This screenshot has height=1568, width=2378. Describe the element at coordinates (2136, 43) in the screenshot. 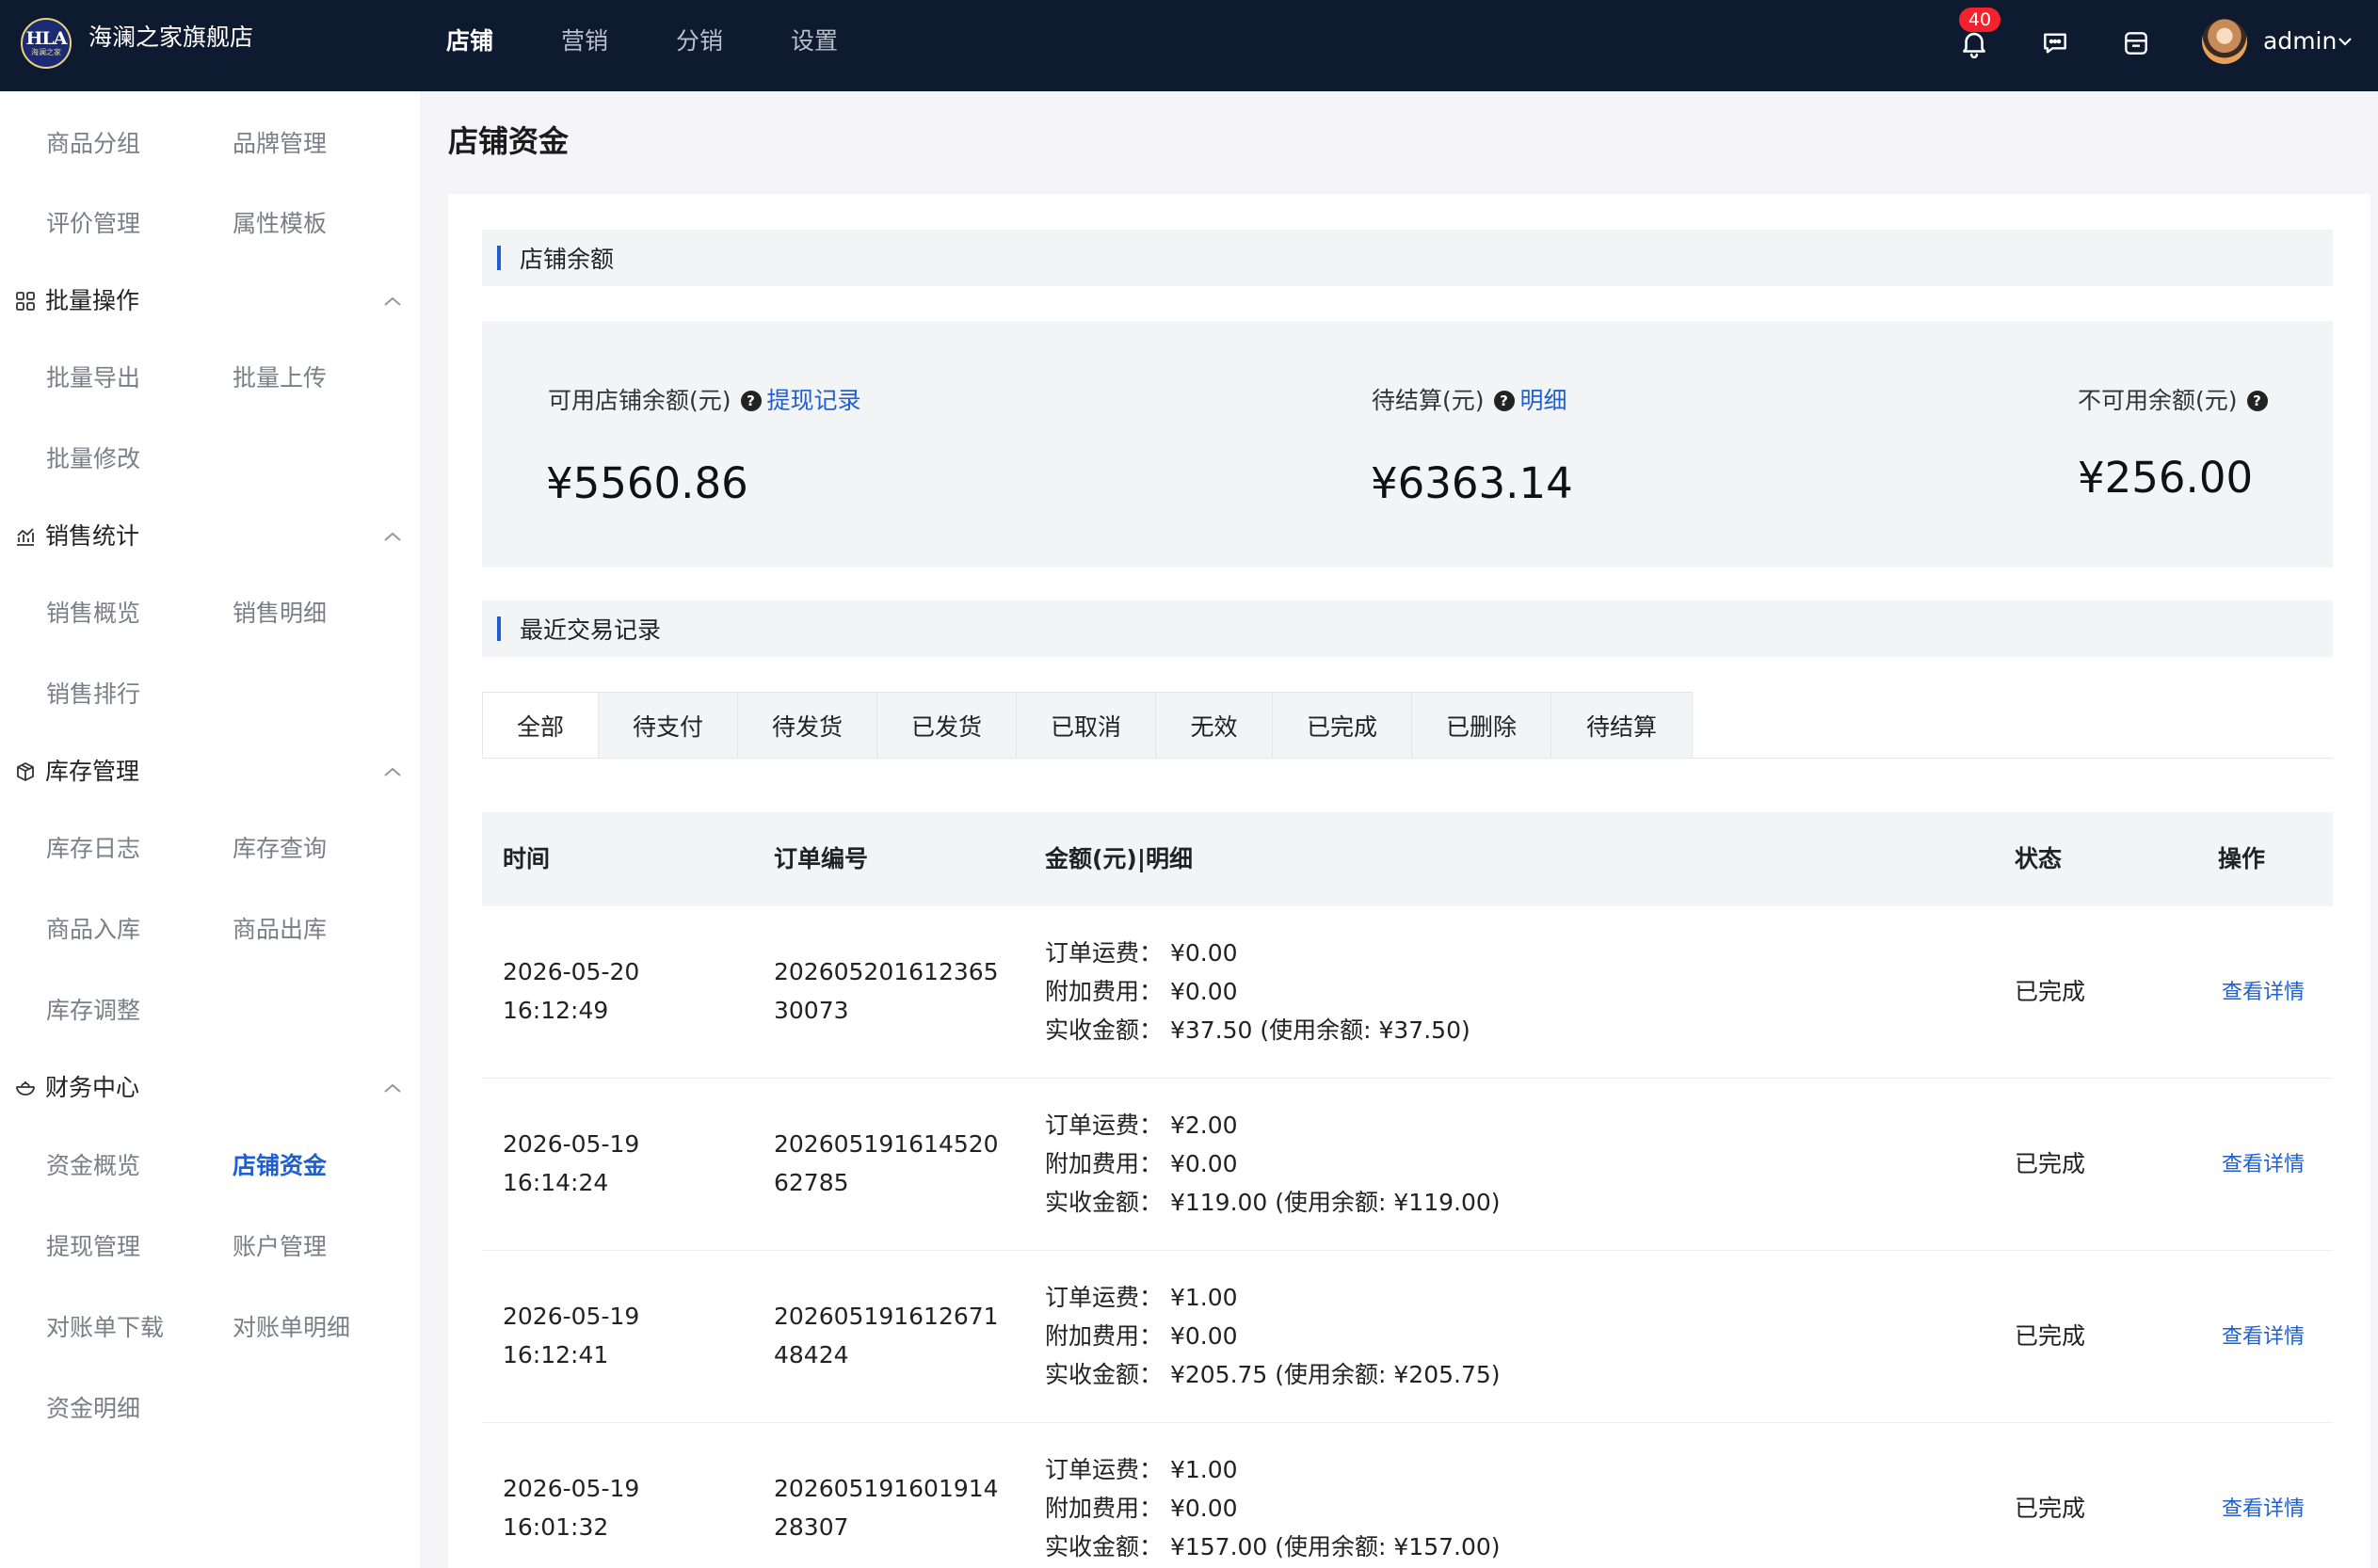

I see `storefront-icon` at that location.